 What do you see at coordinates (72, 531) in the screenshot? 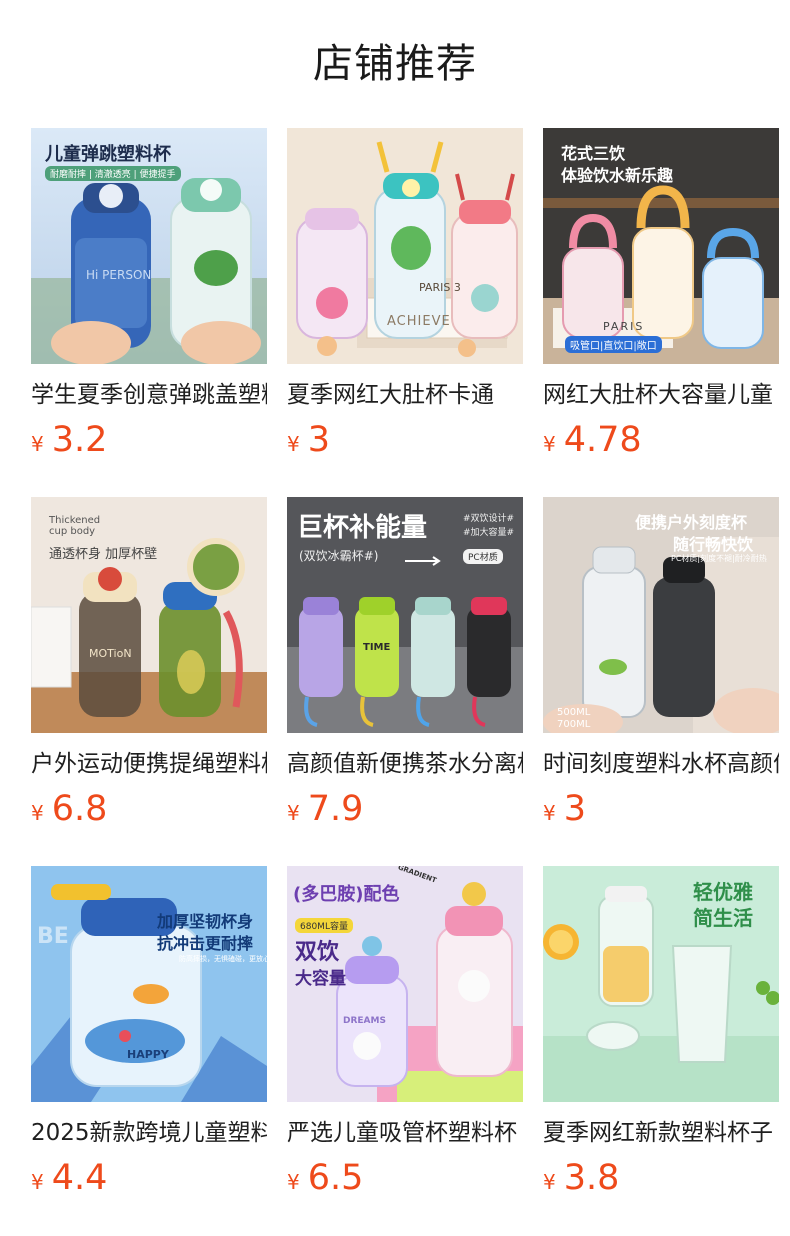
I see `image-en-2: cup body` at bounding box center [72, 531].